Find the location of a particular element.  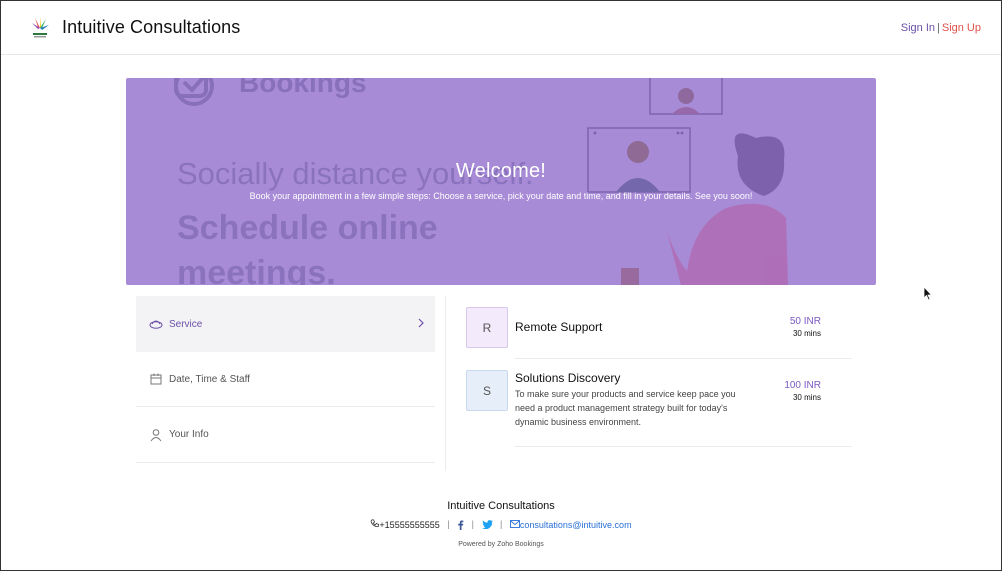

email-link: consultations@intuitive.com is located at coordinates (576, 525).